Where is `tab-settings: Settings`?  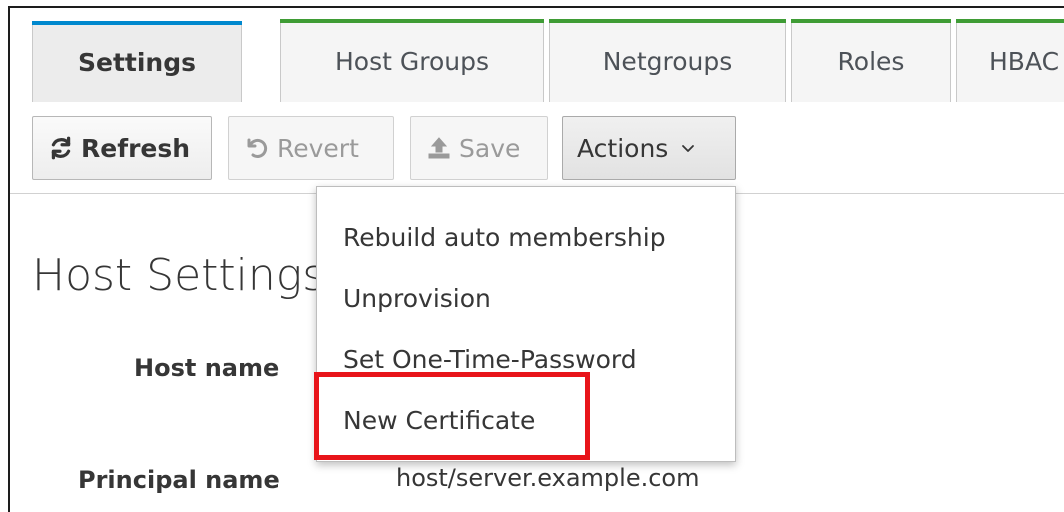
tab-settings: Settings is located at coordinates (137, 61).